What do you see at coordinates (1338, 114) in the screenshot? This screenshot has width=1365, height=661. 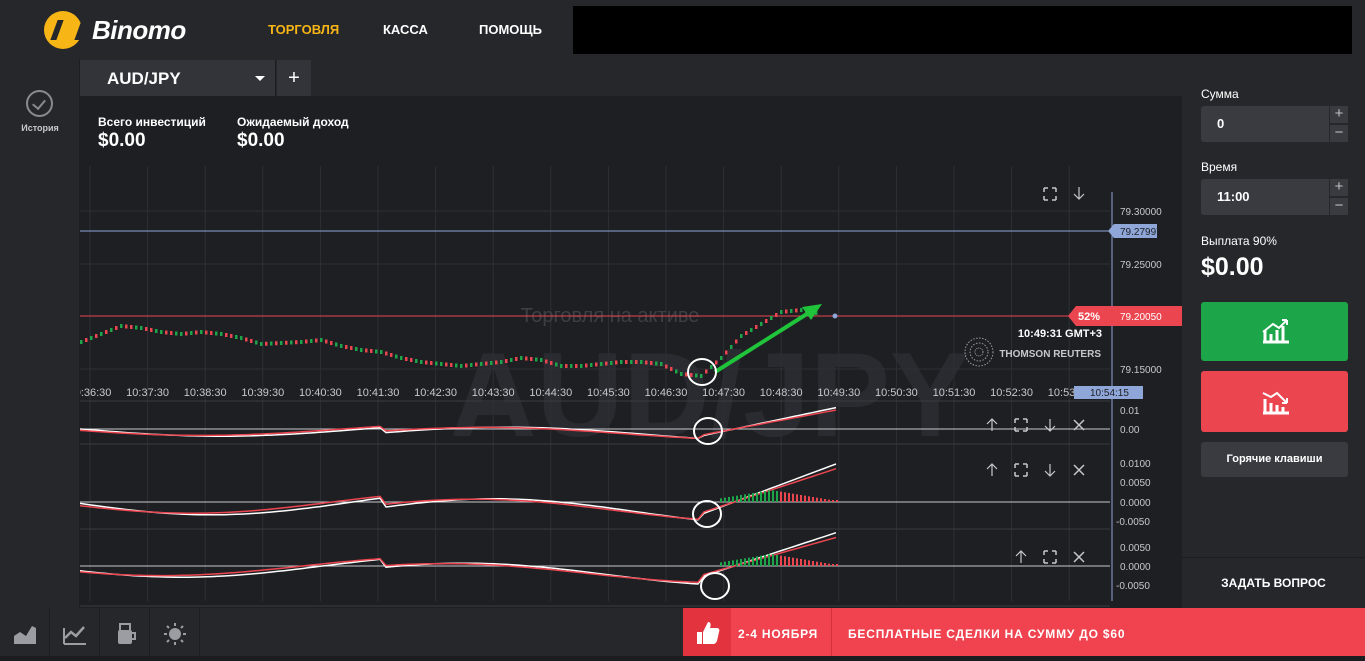 I see `amount-plus-button: +` at bounding box center [1338, 114].